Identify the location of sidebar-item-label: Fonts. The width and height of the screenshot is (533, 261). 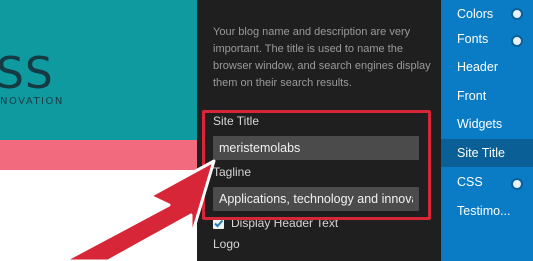
(473, 39).